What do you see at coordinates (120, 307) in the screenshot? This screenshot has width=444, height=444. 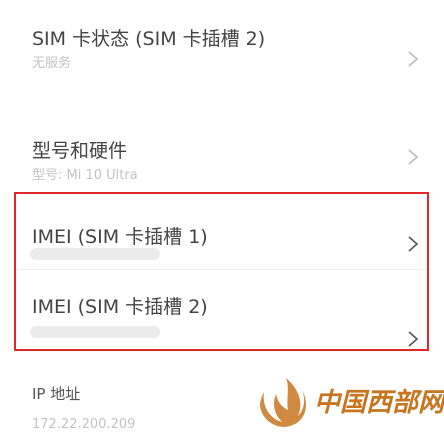 I see `imei-slot2-title: IMEI (SIM 卡插槽 2)` at bounding box center [120, 307].